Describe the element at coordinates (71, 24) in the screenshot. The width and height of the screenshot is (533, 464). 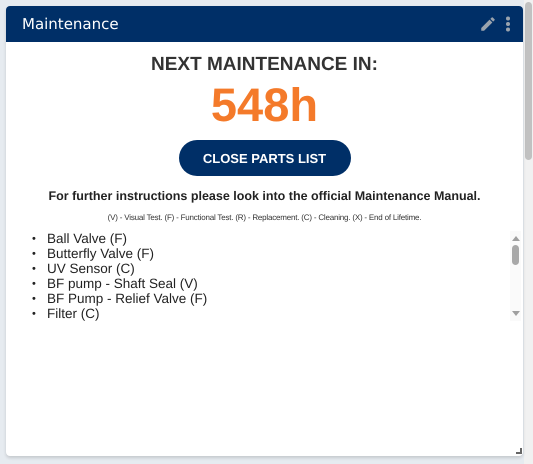
I see `widget-title: Maintenance` at that location.